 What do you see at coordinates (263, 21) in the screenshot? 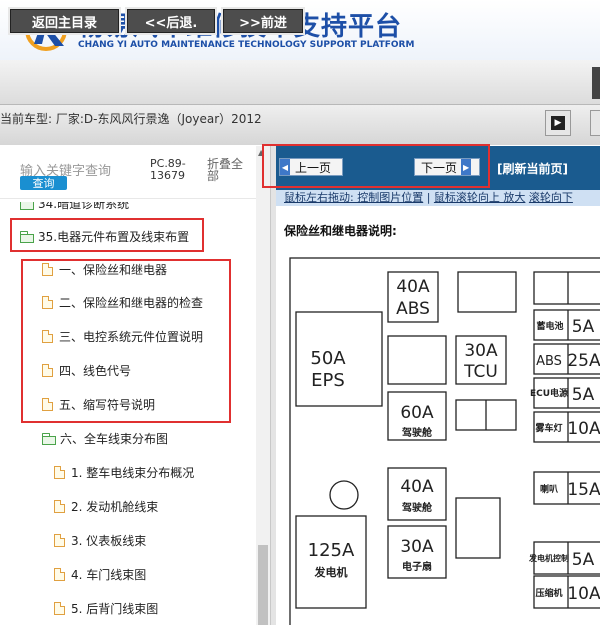
I see `forward-button: >>前进` at bounding box center [263, 21].